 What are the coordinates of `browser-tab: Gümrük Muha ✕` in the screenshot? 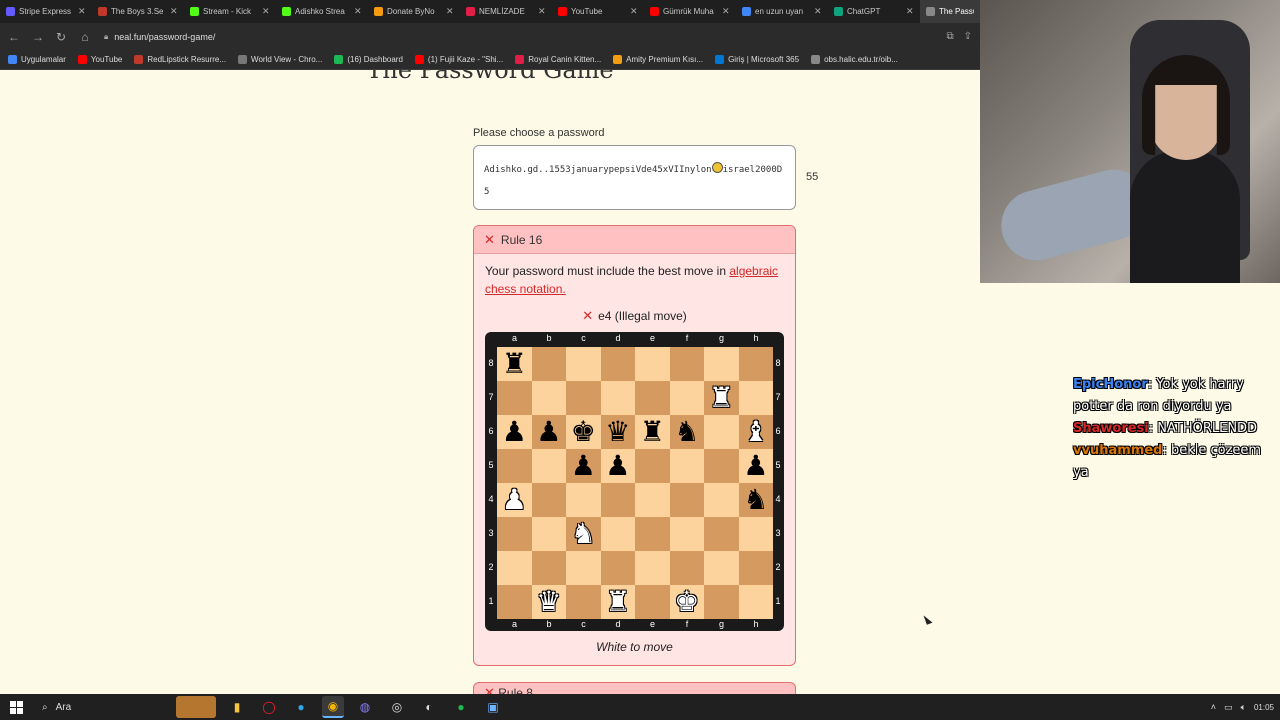 It's located at (690, 11).